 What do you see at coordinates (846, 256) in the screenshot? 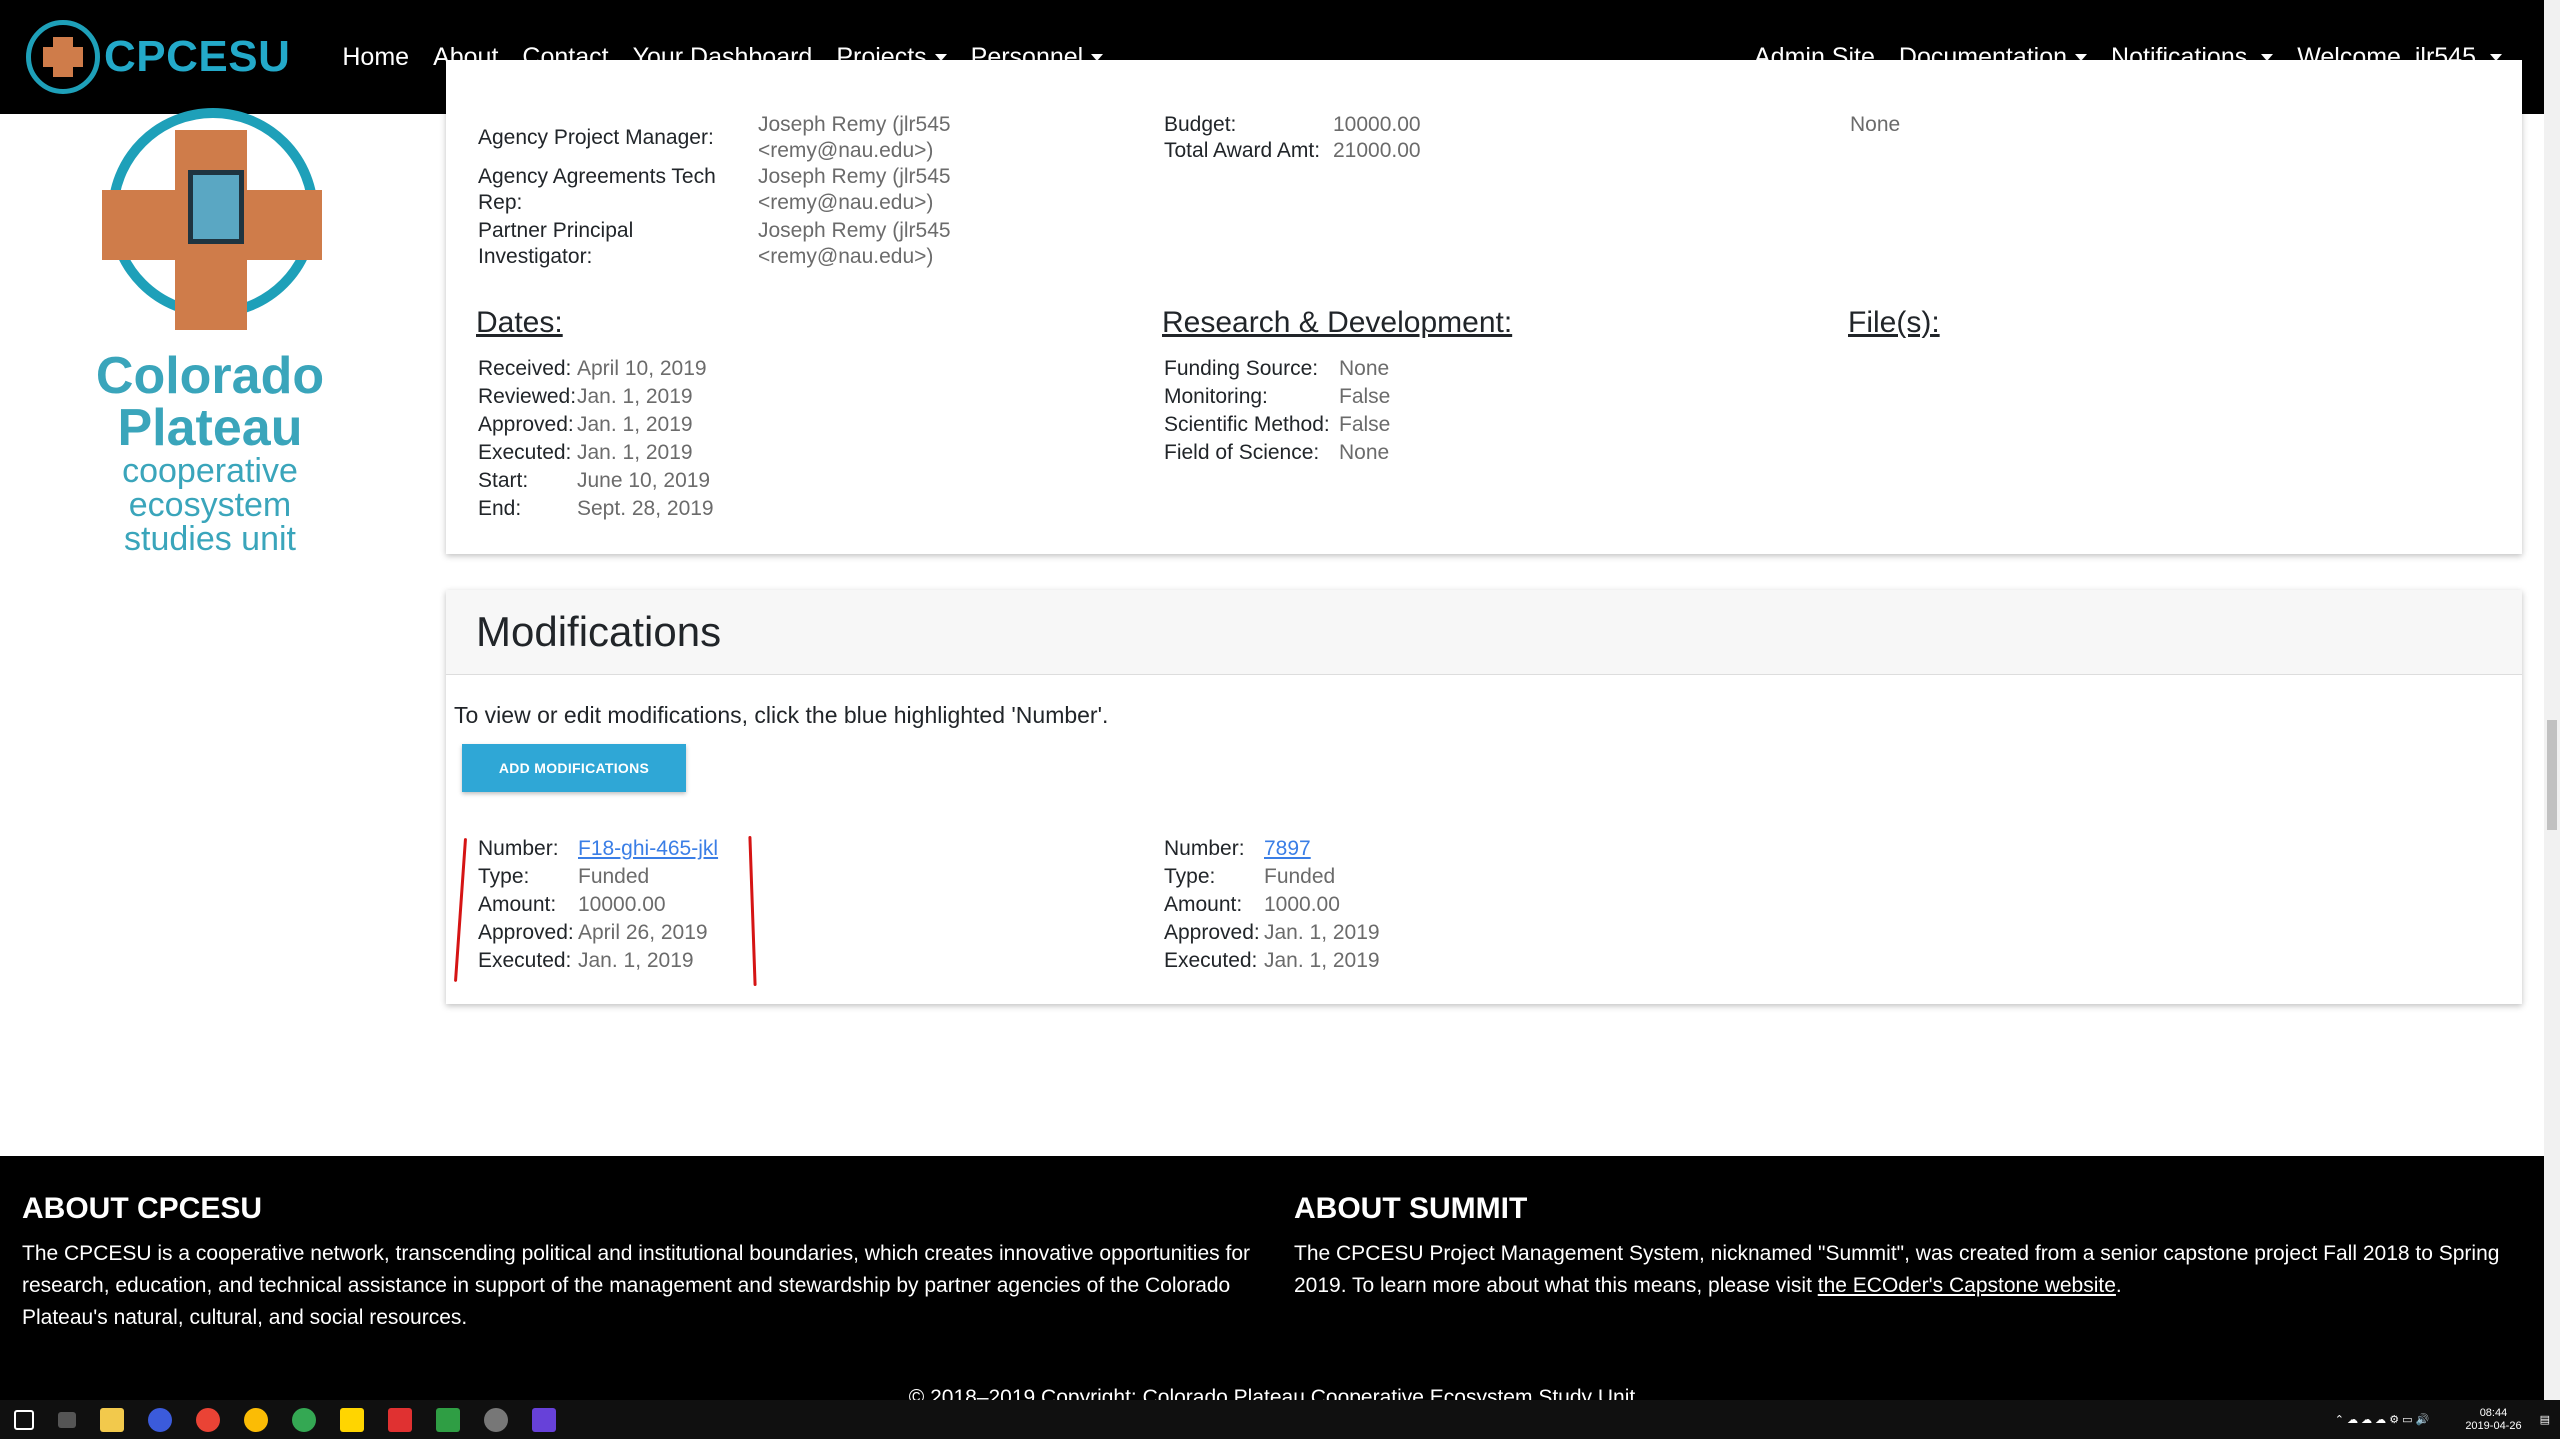
I see `partner-pi-value-line2: <remy@nau.edu>)` at bounding box center [846, 256].